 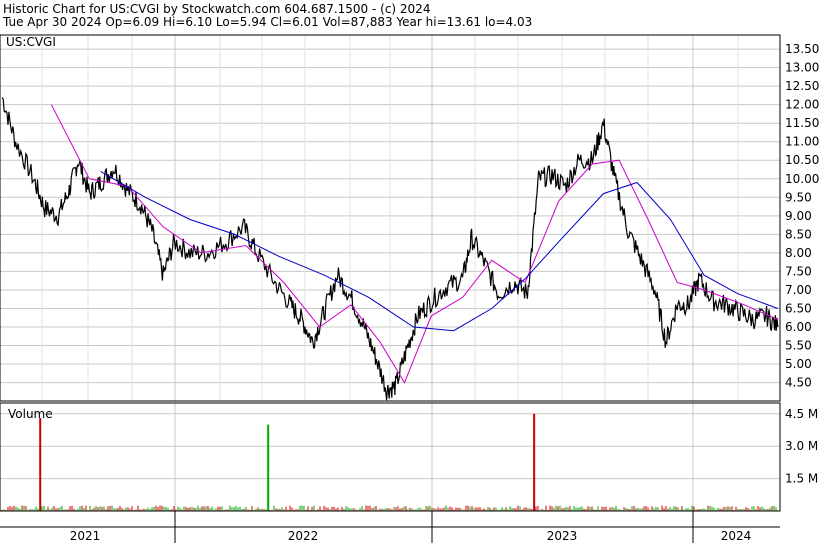 What do you see at coordinates (798, 327) in the screenshot?
I see `price-tick-label: 6.00` at bounding box center [798, 327].